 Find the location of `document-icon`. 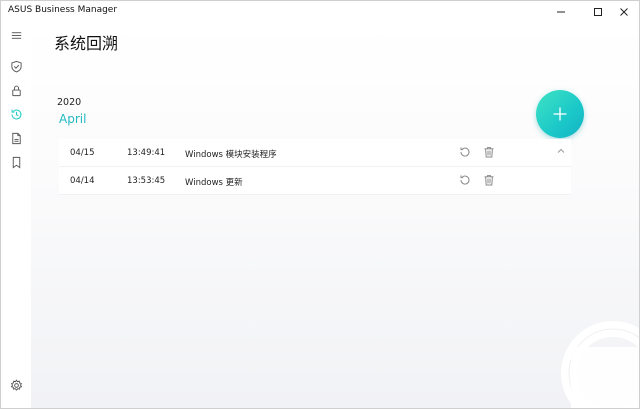

document-icon is located at coordinates (16, 138).